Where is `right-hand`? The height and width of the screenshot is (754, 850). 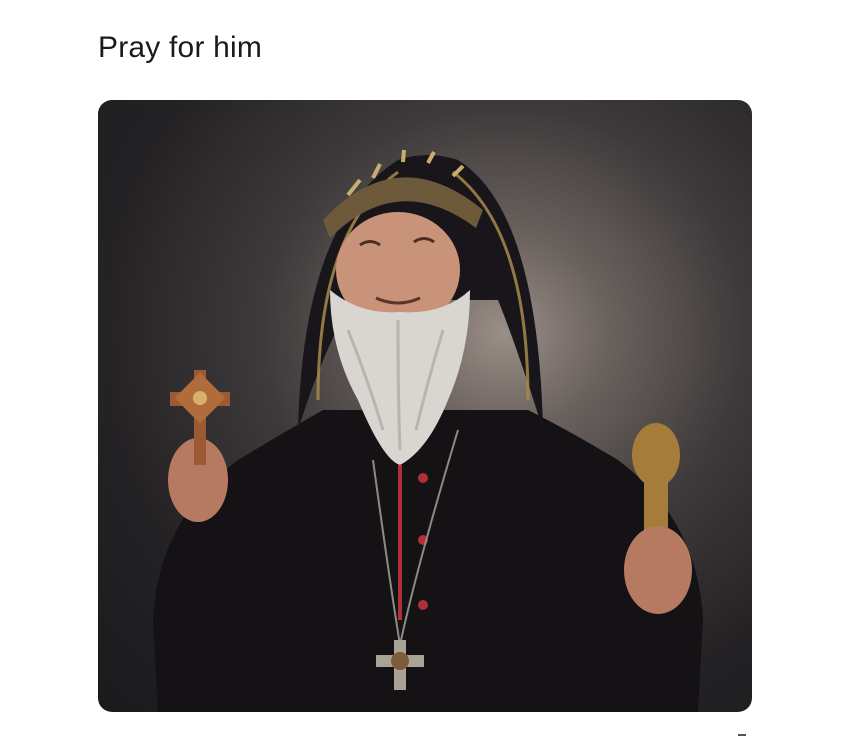 right-hand is located at coordinates (658, 570).